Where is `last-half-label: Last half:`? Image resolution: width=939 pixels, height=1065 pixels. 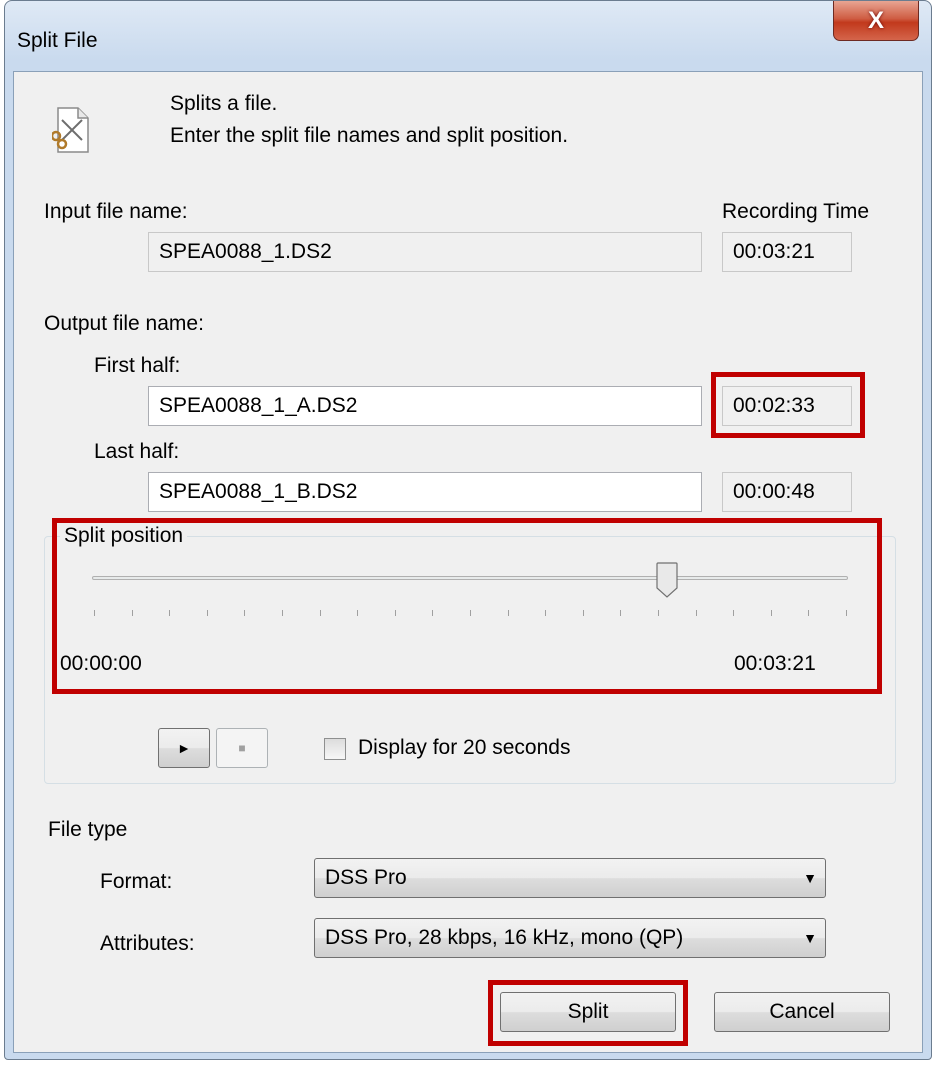
last-half-label: Last half: is located at coordinates (137, 451).